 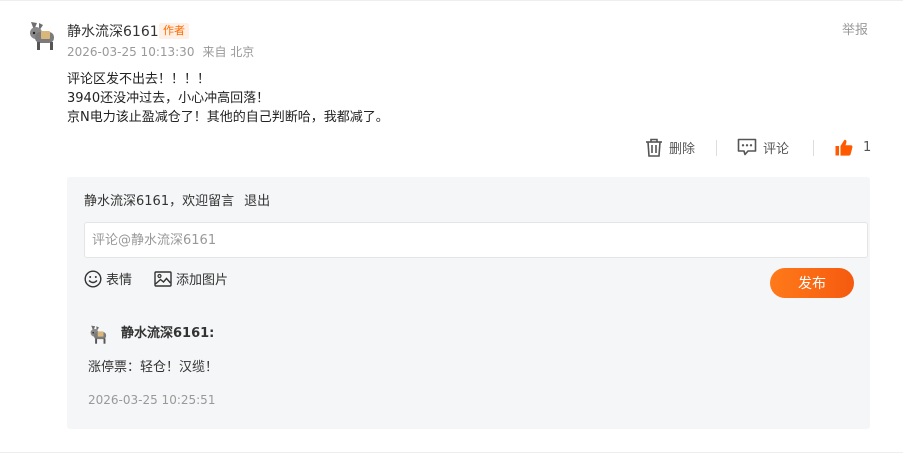 I want to click on publish-button: 发布, so click(x=812, y=283).